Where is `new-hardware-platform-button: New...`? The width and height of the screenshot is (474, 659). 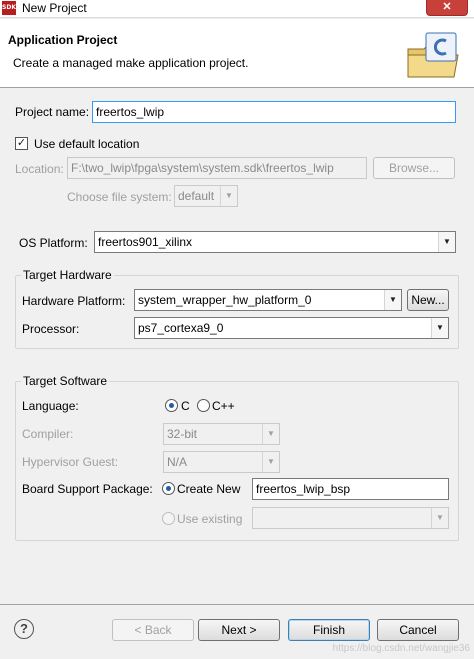 new-hardware-platform-button: New... is located at coordinates (428, 300).